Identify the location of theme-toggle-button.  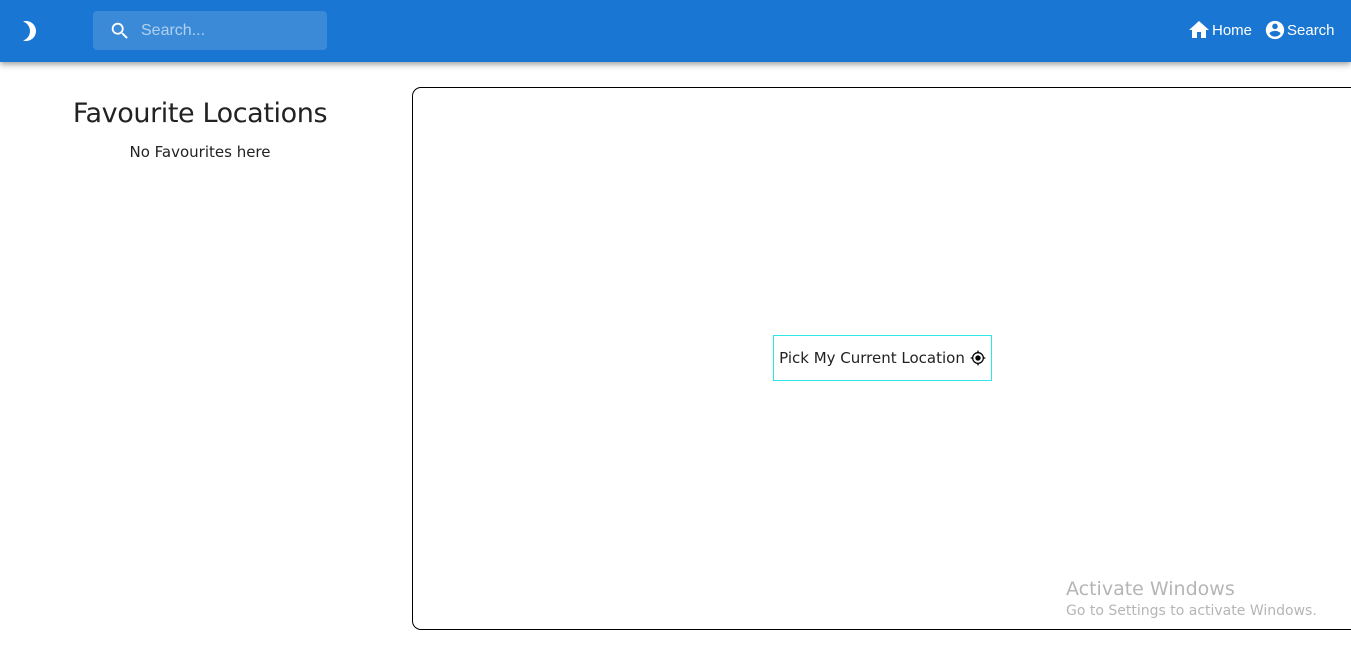
(30, 31).